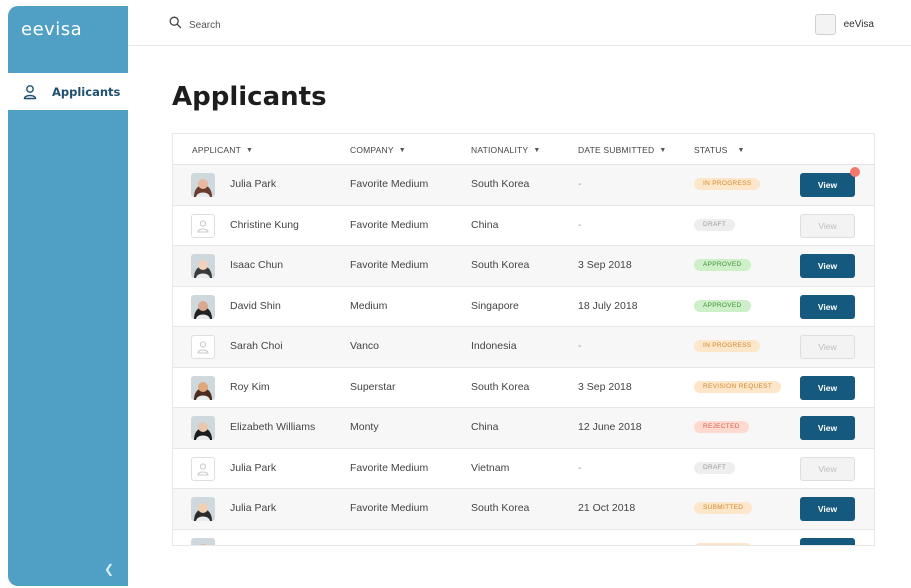 The width and height of the screenshot is (911, 588). I want to click on applicant-name: David Shin, so click(255, 305).